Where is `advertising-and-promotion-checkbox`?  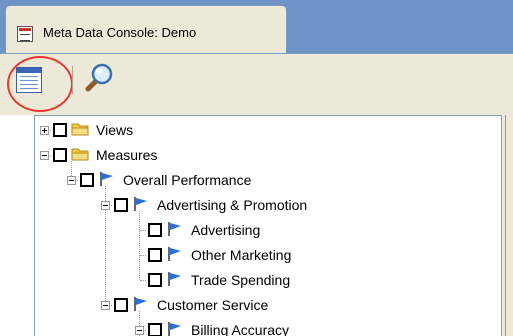
advertising-and-promotion-checkbox is located at coordinates (121, 205).